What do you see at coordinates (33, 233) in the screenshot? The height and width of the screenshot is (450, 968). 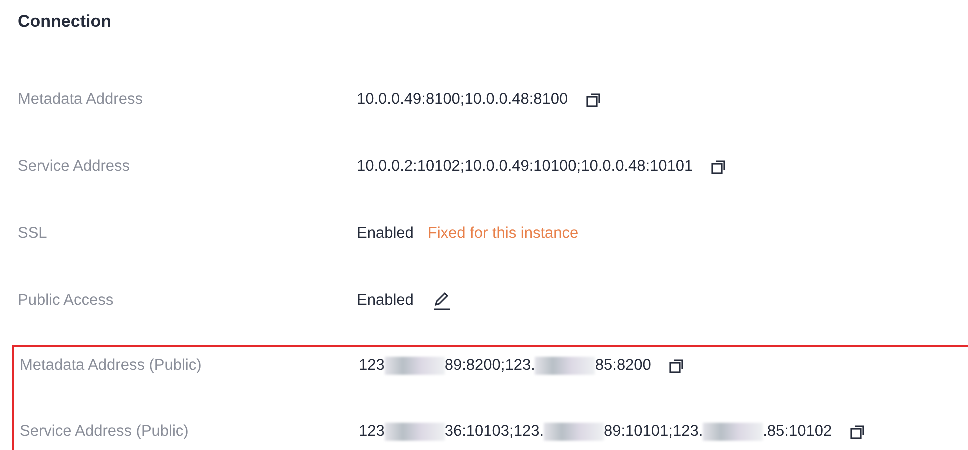 I see `field-label: SSL` at bounding box center [33, 233].